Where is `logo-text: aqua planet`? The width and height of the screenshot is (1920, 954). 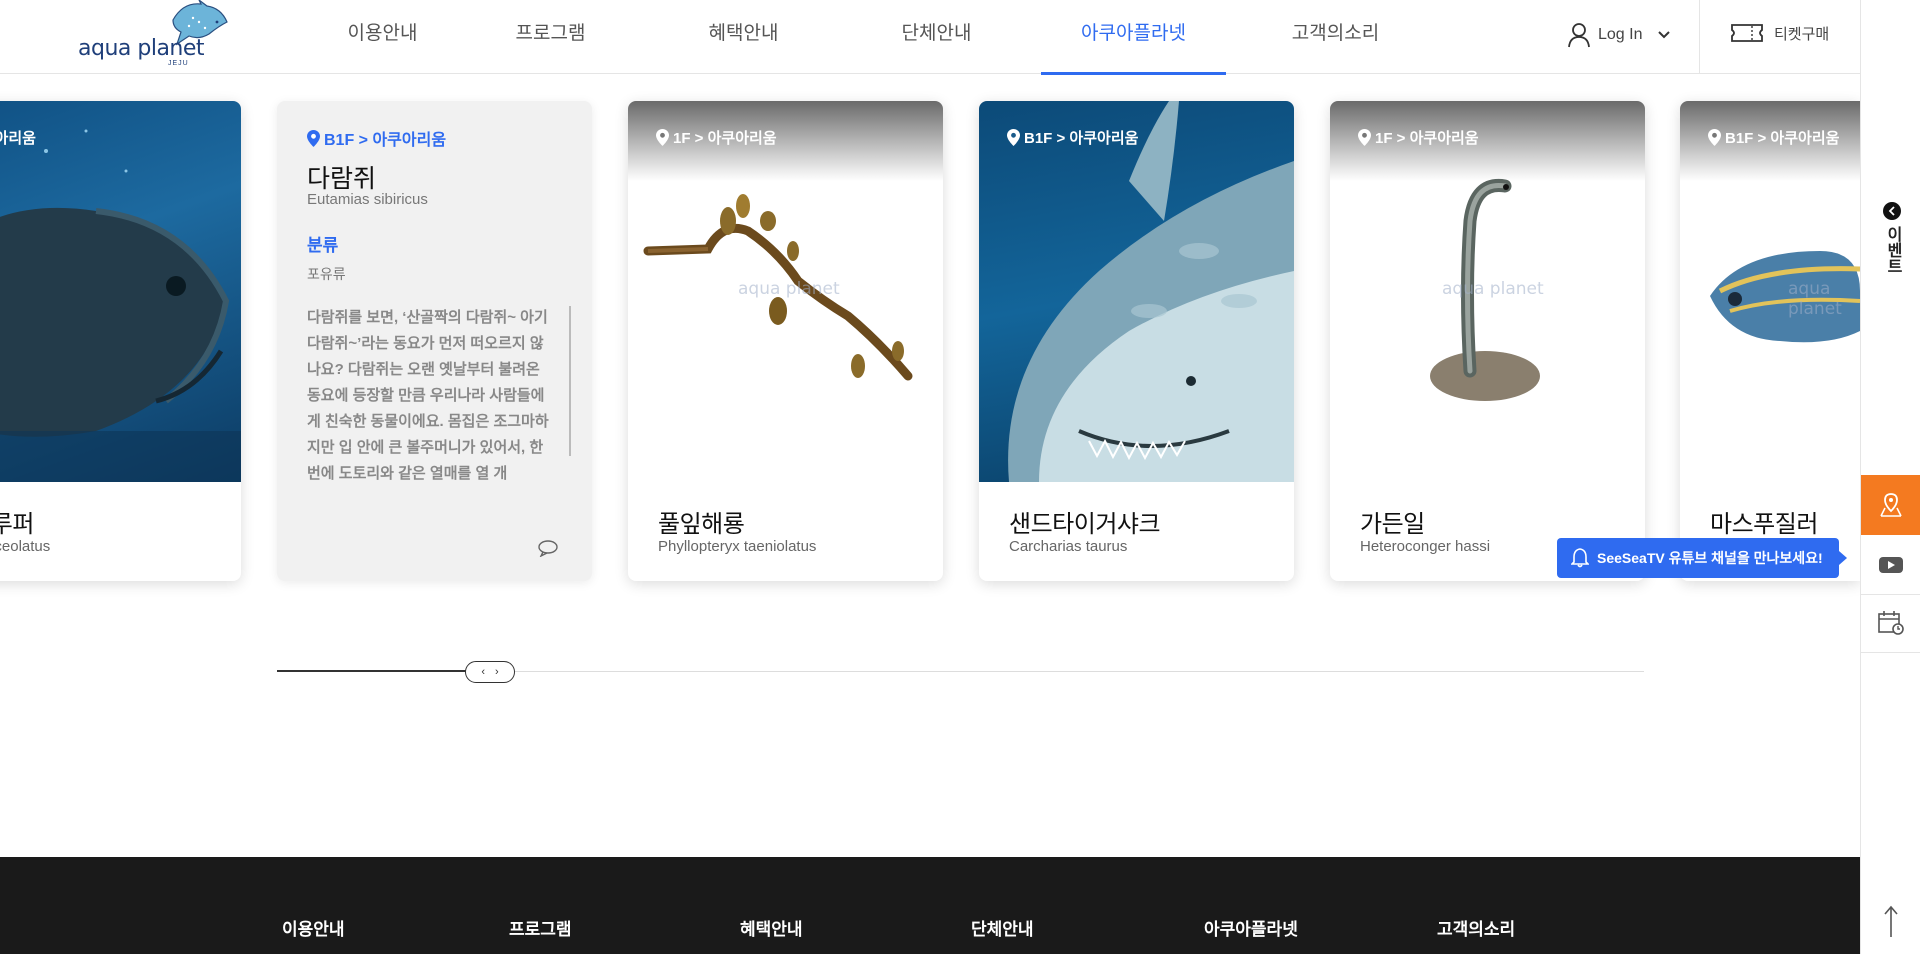
logo-text: aqua planet is located at coordinates (141, 48).